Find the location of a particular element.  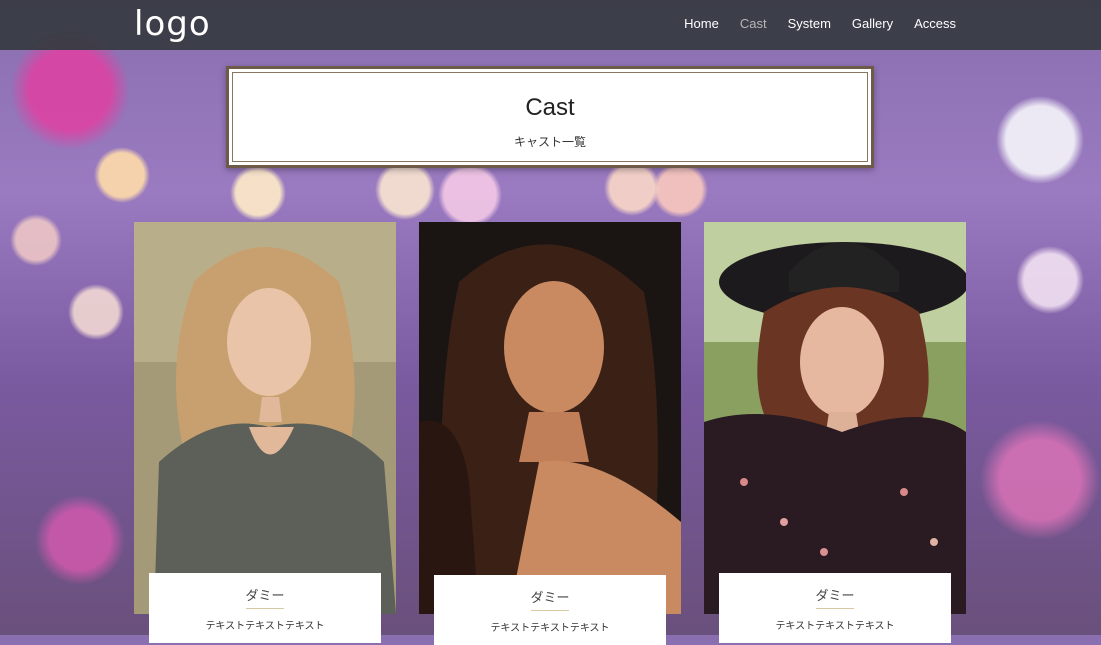

main-nav: Home Cast System Gallery Access is located at coordinates (820, 23).